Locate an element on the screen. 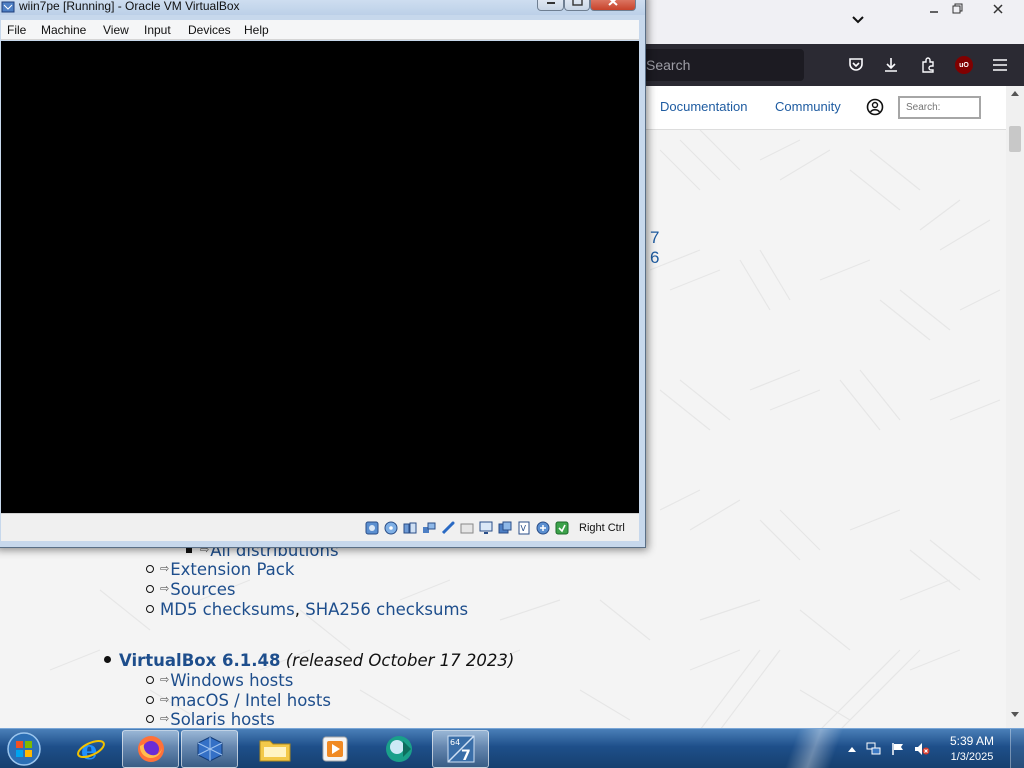  network-icon is located at coordinates (429, 528).